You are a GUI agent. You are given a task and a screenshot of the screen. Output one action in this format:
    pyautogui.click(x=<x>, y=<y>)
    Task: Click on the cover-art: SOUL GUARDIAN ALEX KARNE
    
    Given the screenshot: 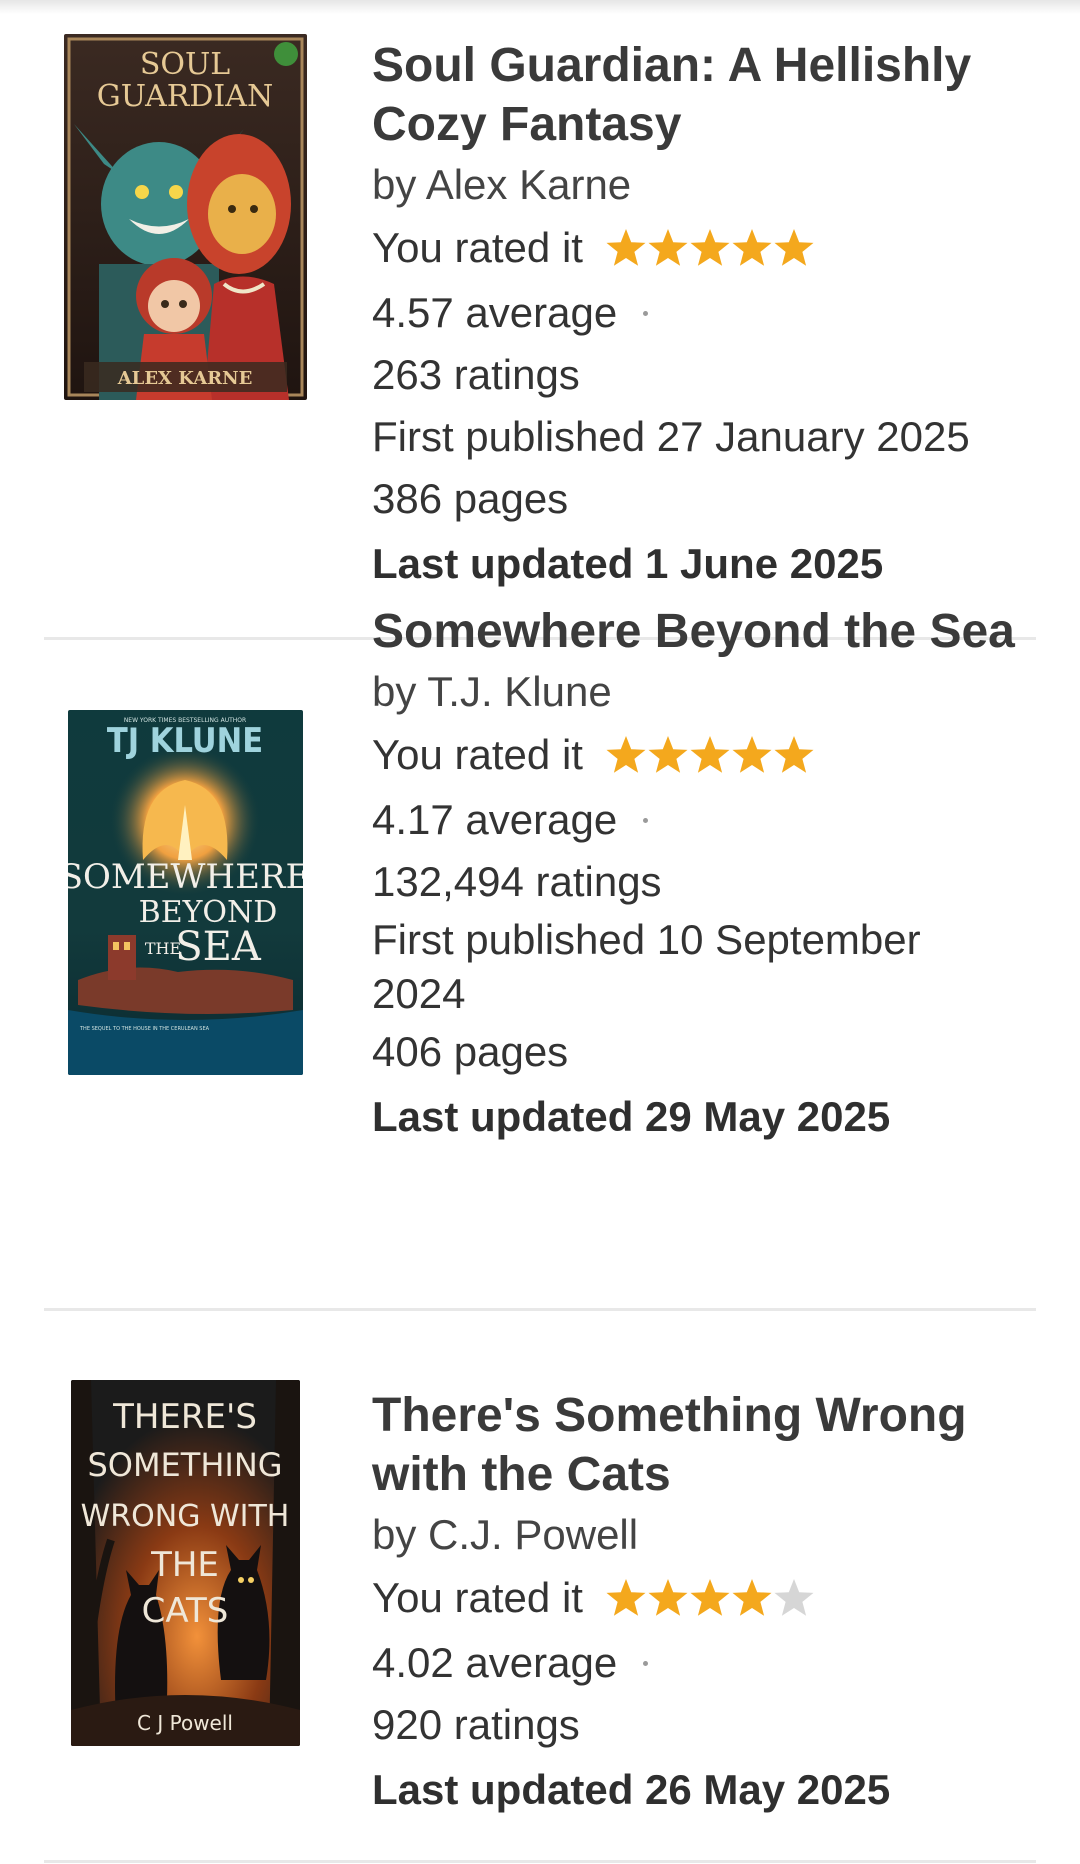 What is the action you would take?
    pyautogui.click(x=185, y=217)
    